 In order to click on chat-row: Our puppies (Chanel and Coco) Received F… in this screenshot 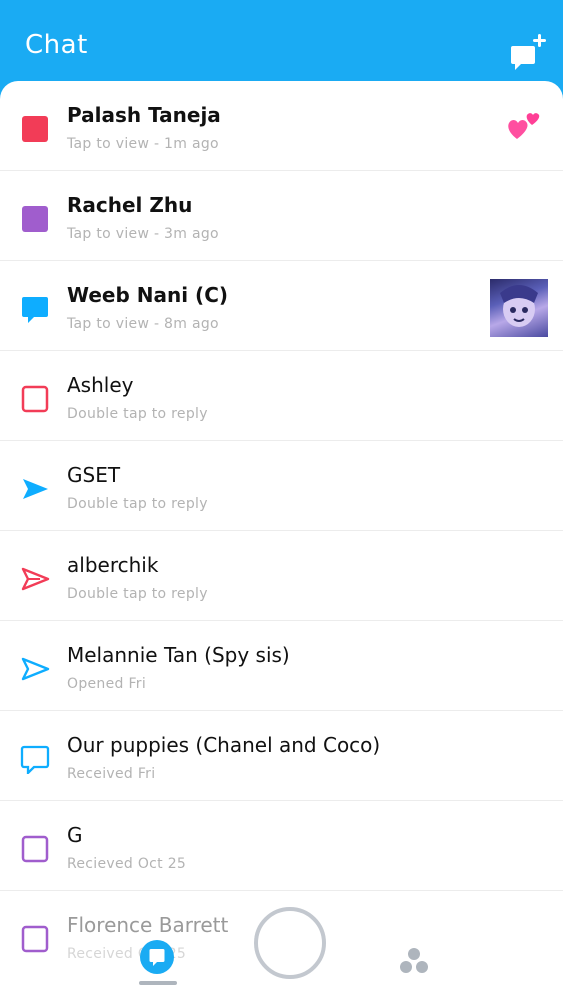, I will do `click(281, 756)`.